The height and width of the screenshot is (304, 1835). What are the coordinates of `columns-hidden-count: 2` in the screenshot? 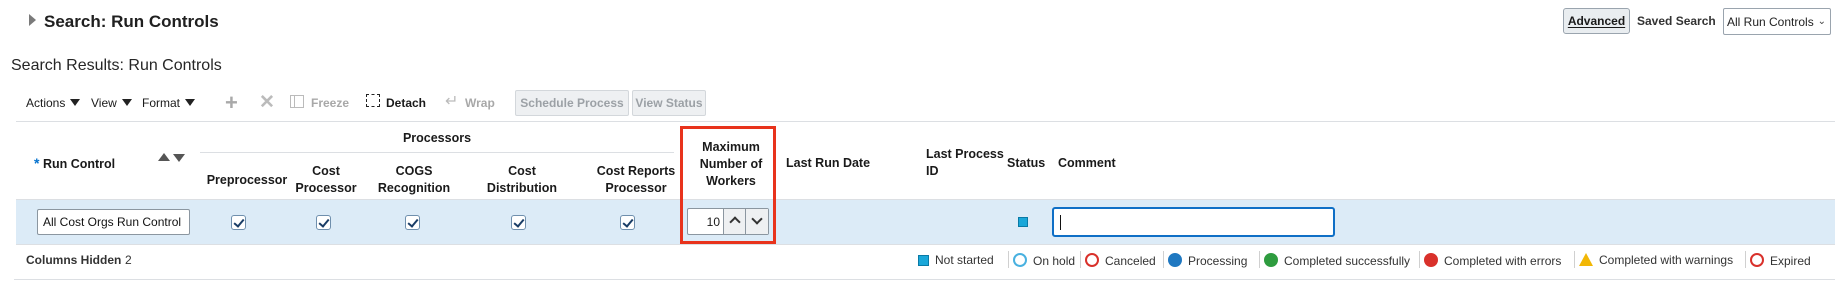 It's located at (128, 260).